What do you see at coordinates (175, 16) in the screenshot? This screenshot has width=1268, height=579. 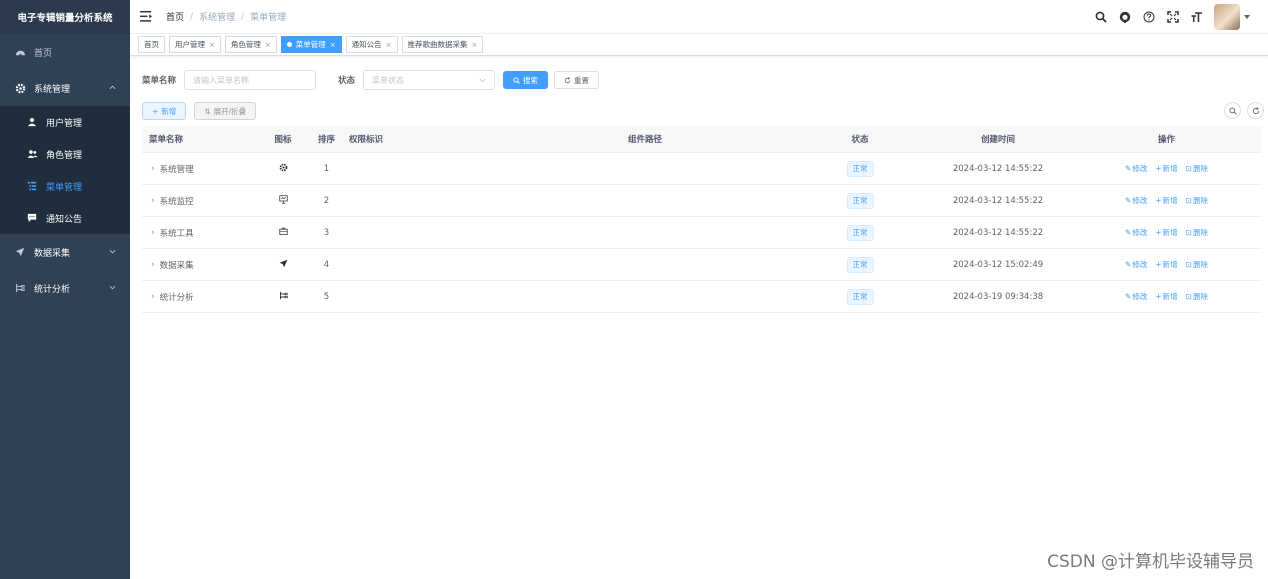 I see `breadcrumb-item: 首页` at bounding box center [175, 16].